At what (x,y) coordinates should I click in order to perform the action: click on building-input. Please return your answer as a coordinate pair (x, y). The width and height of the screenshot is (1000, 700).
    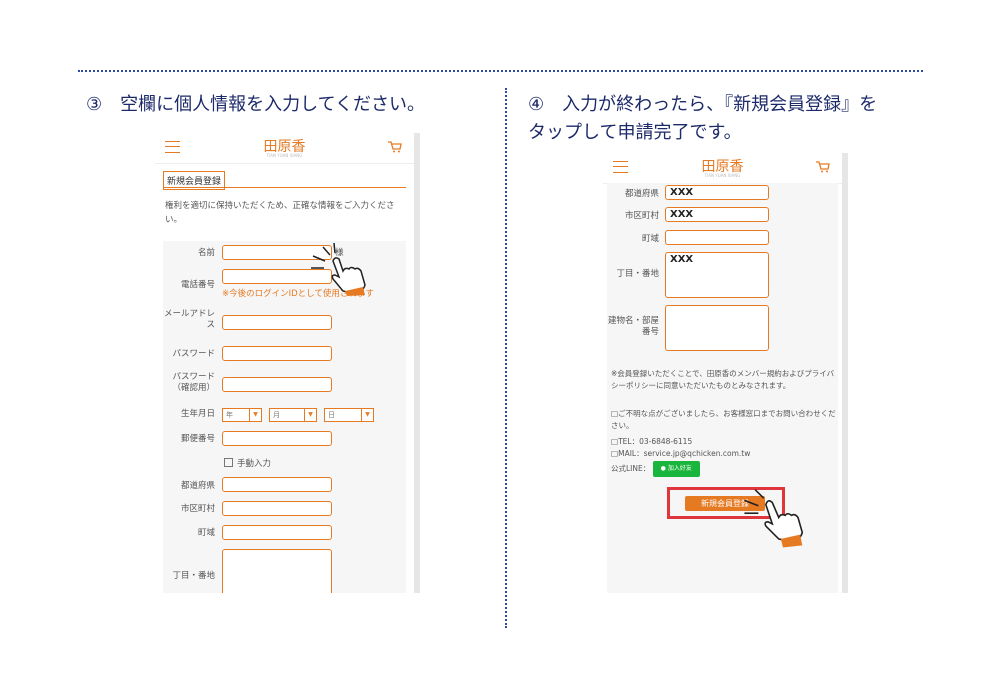
    Looking at the image, I should click on (717, 328).